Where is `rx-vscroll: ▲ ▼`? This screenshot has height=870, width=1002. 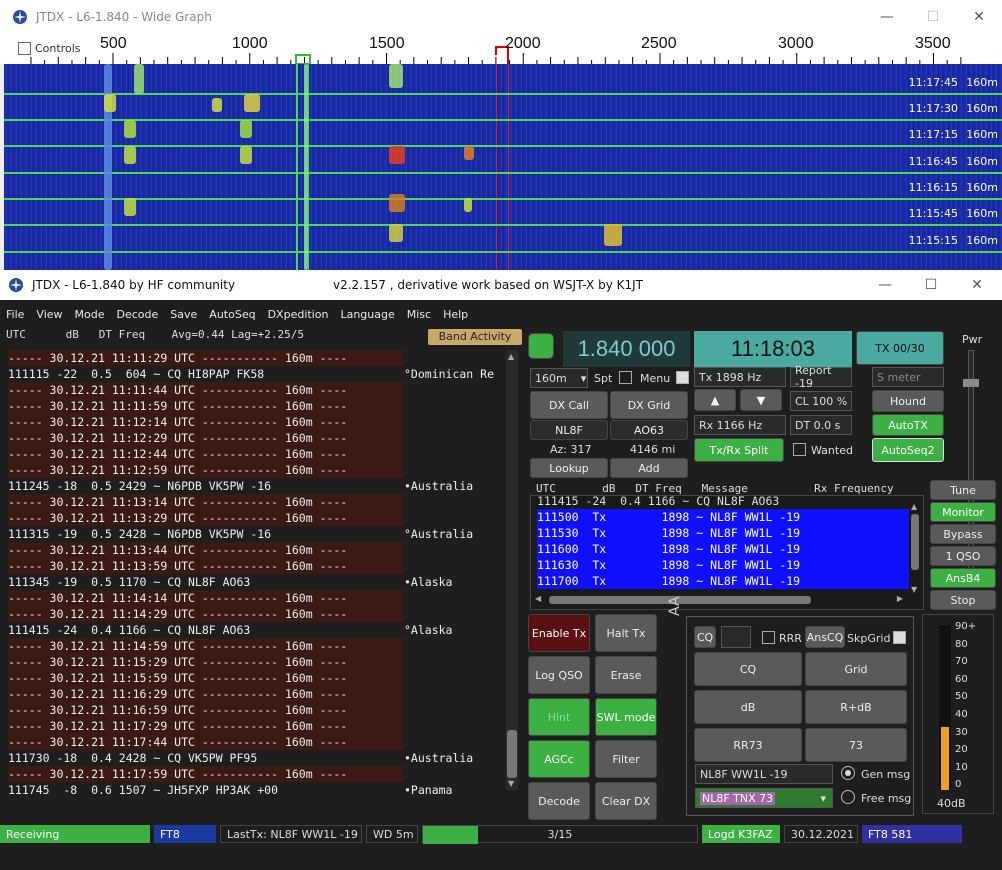 rx-vscroll: ▲ ▼ is located at coordinates (915, 548).